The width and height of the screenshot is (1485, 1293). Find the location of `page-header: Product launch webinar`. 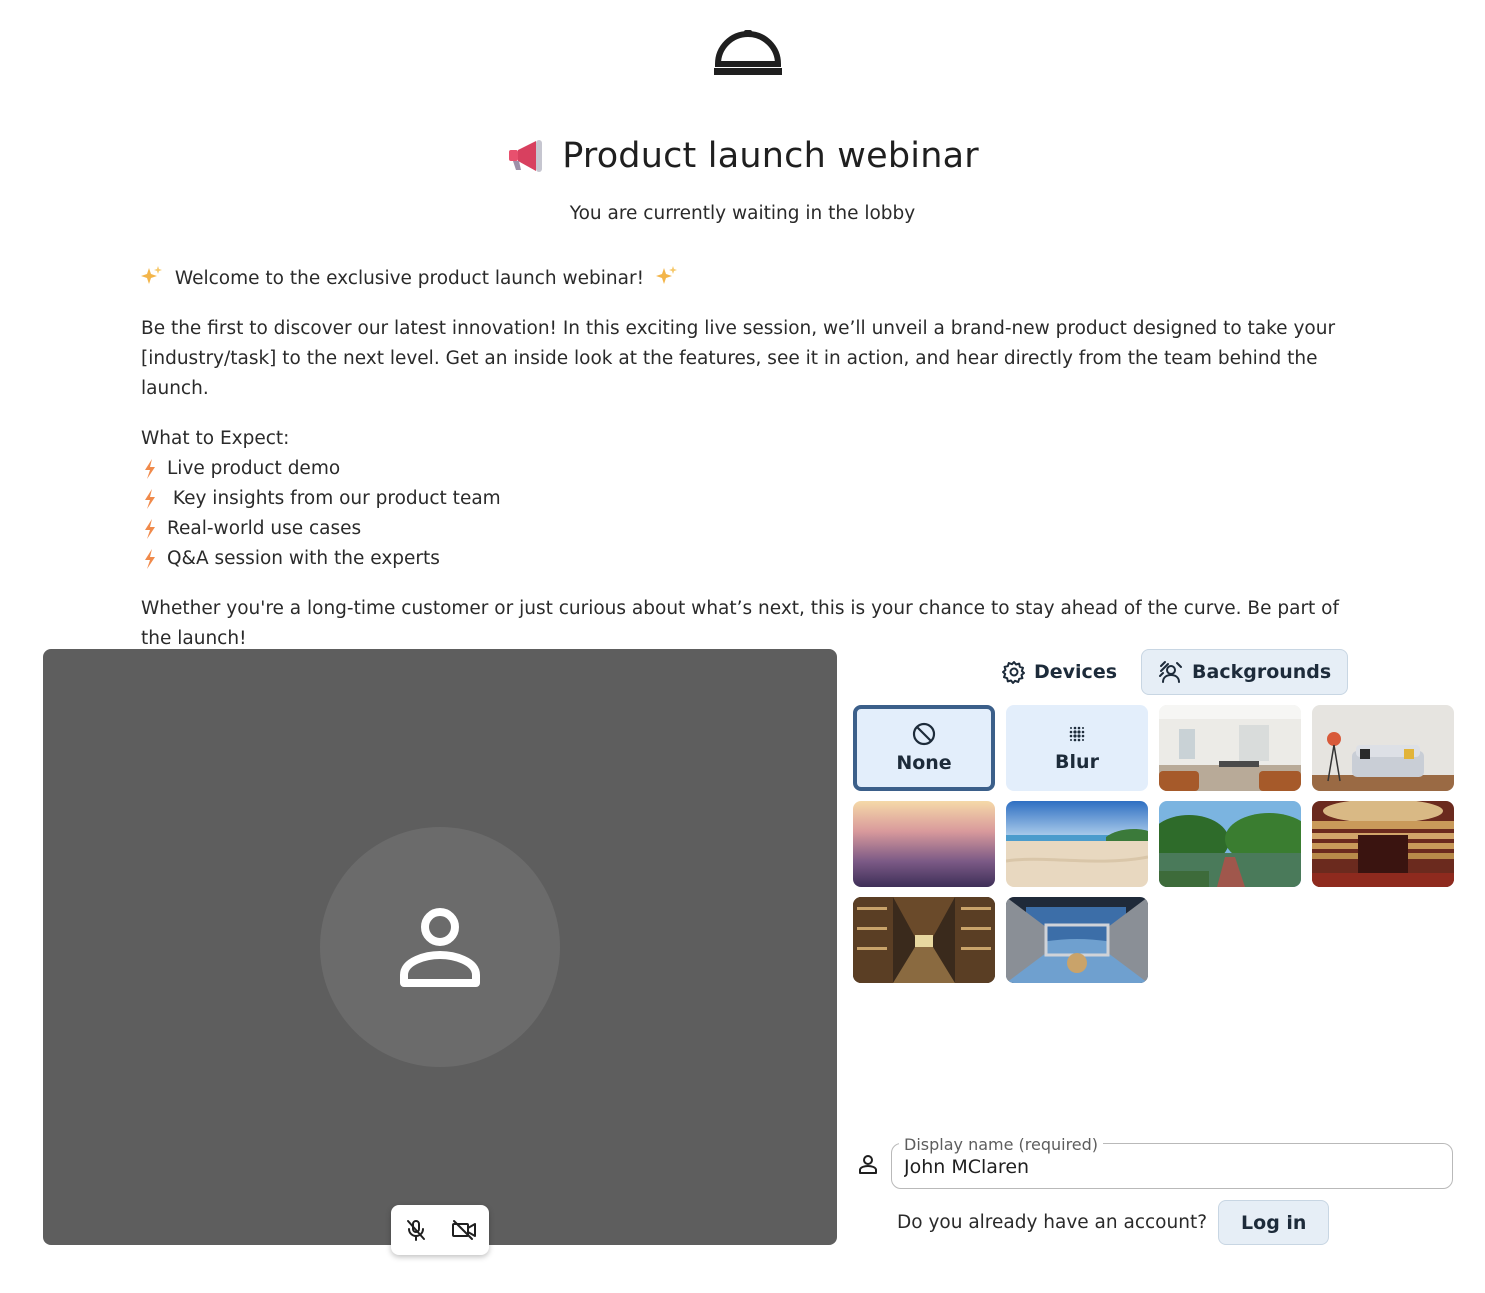

page-header: Product launch webinar is located at coordinates (742, 156).